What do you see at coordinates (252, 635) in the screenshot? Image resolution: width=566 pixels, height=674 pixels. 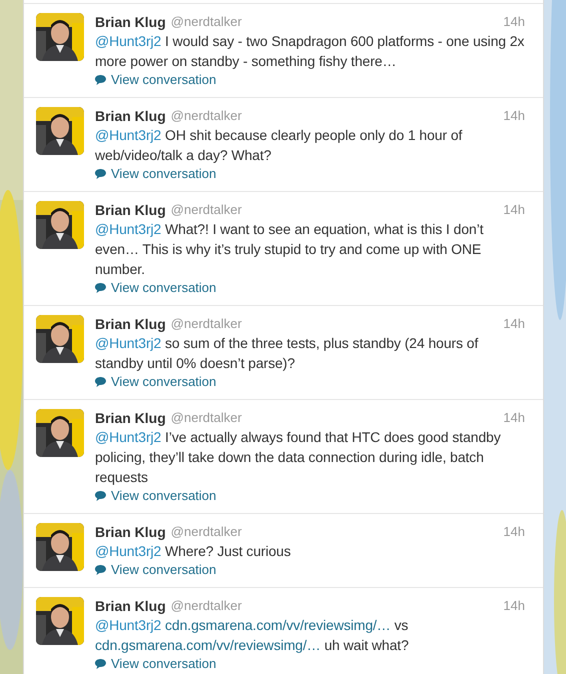 I see `tweet-text: @Hunt3rj2 cdn.gsmarena.com/vv/reviewsimg/… vs cdn.gsmarena.com/vv/reviewsimg/… uh wait what?` at bounding box center [252, 635].